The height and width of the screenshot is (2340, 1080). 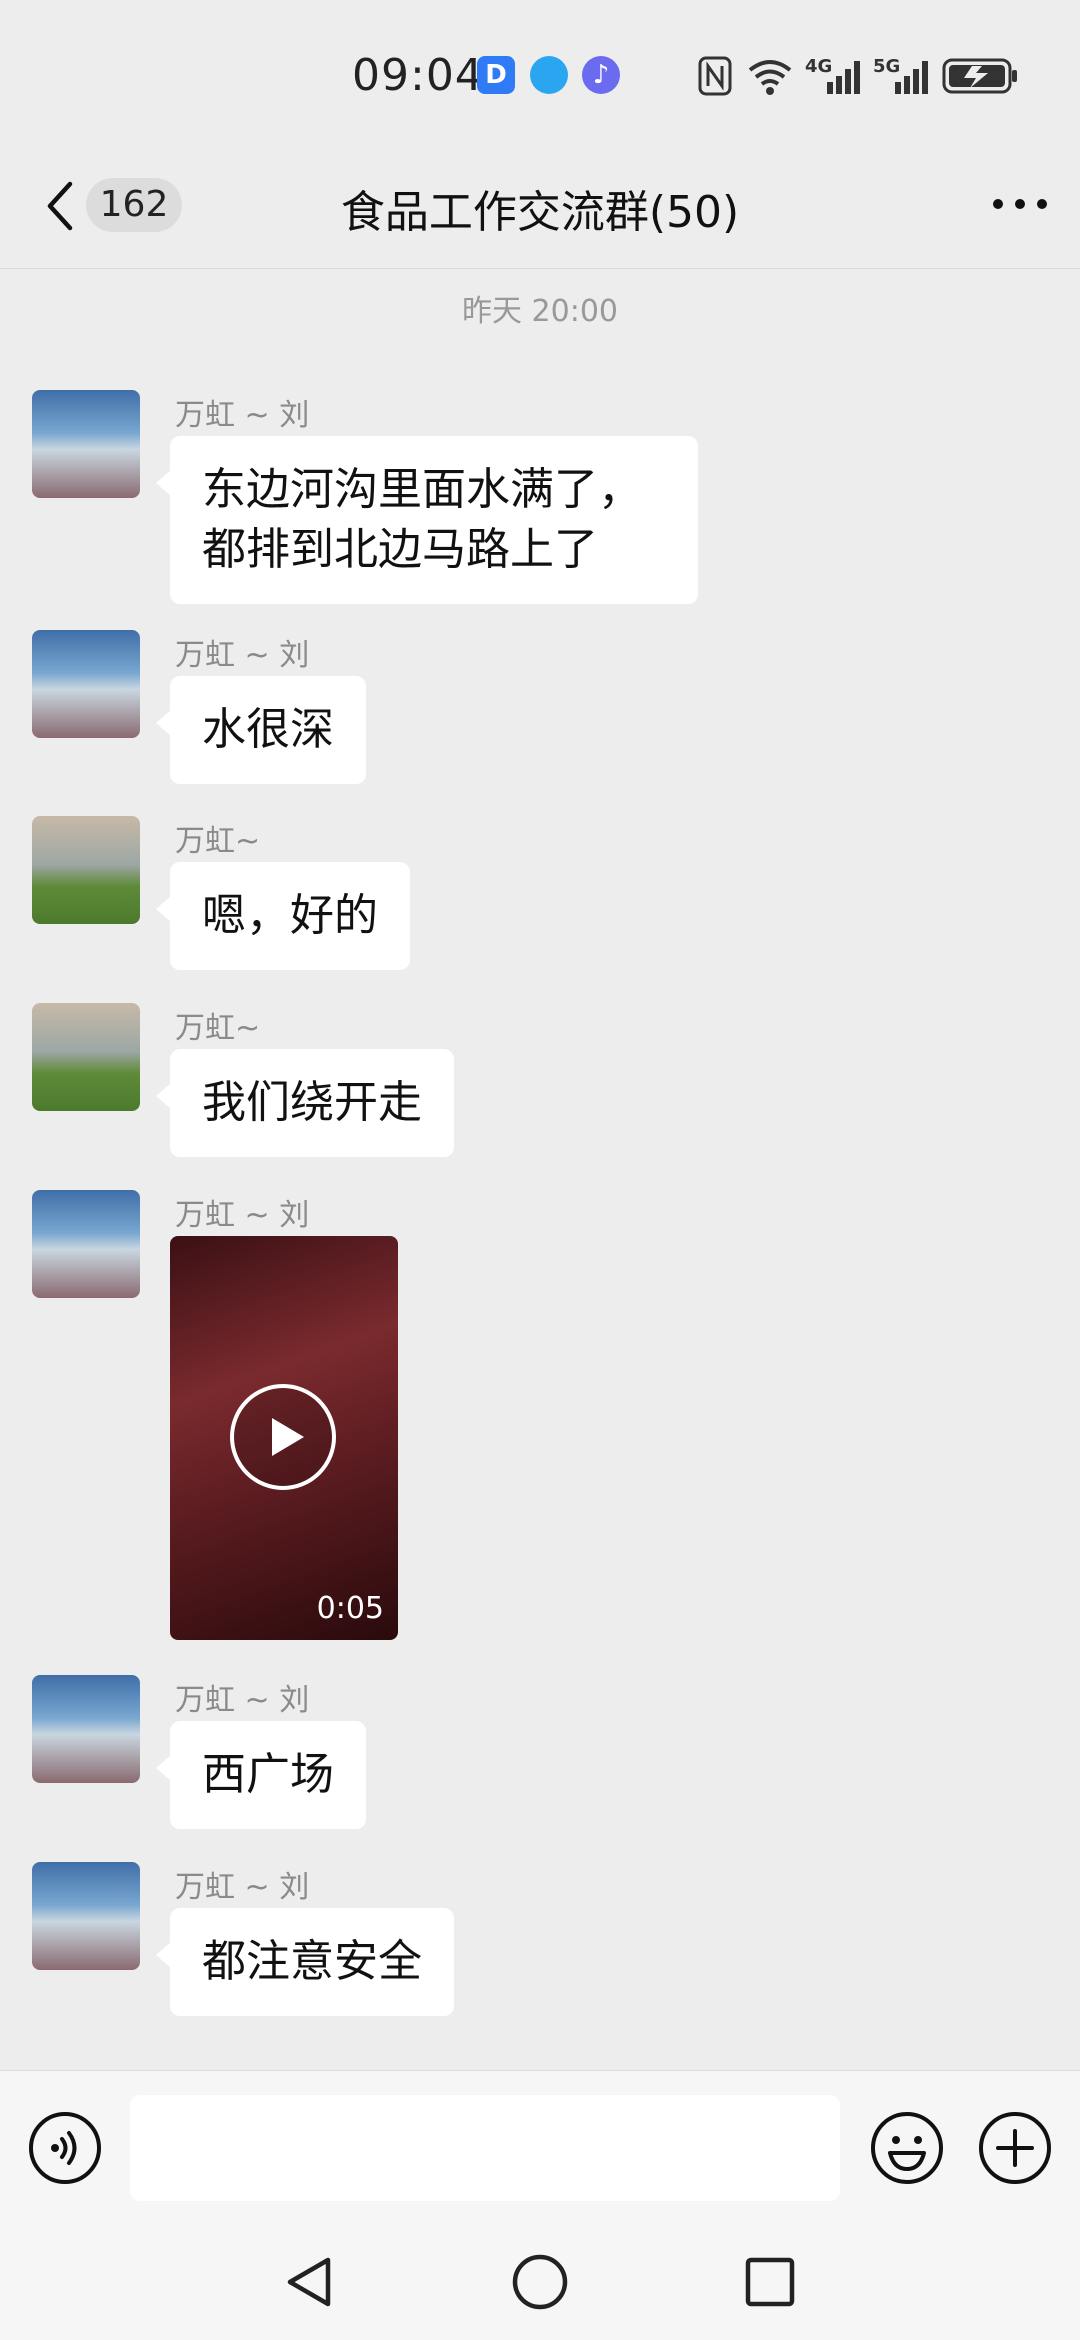 I want to click on app-globe-icon, so click(x=549, y=75).